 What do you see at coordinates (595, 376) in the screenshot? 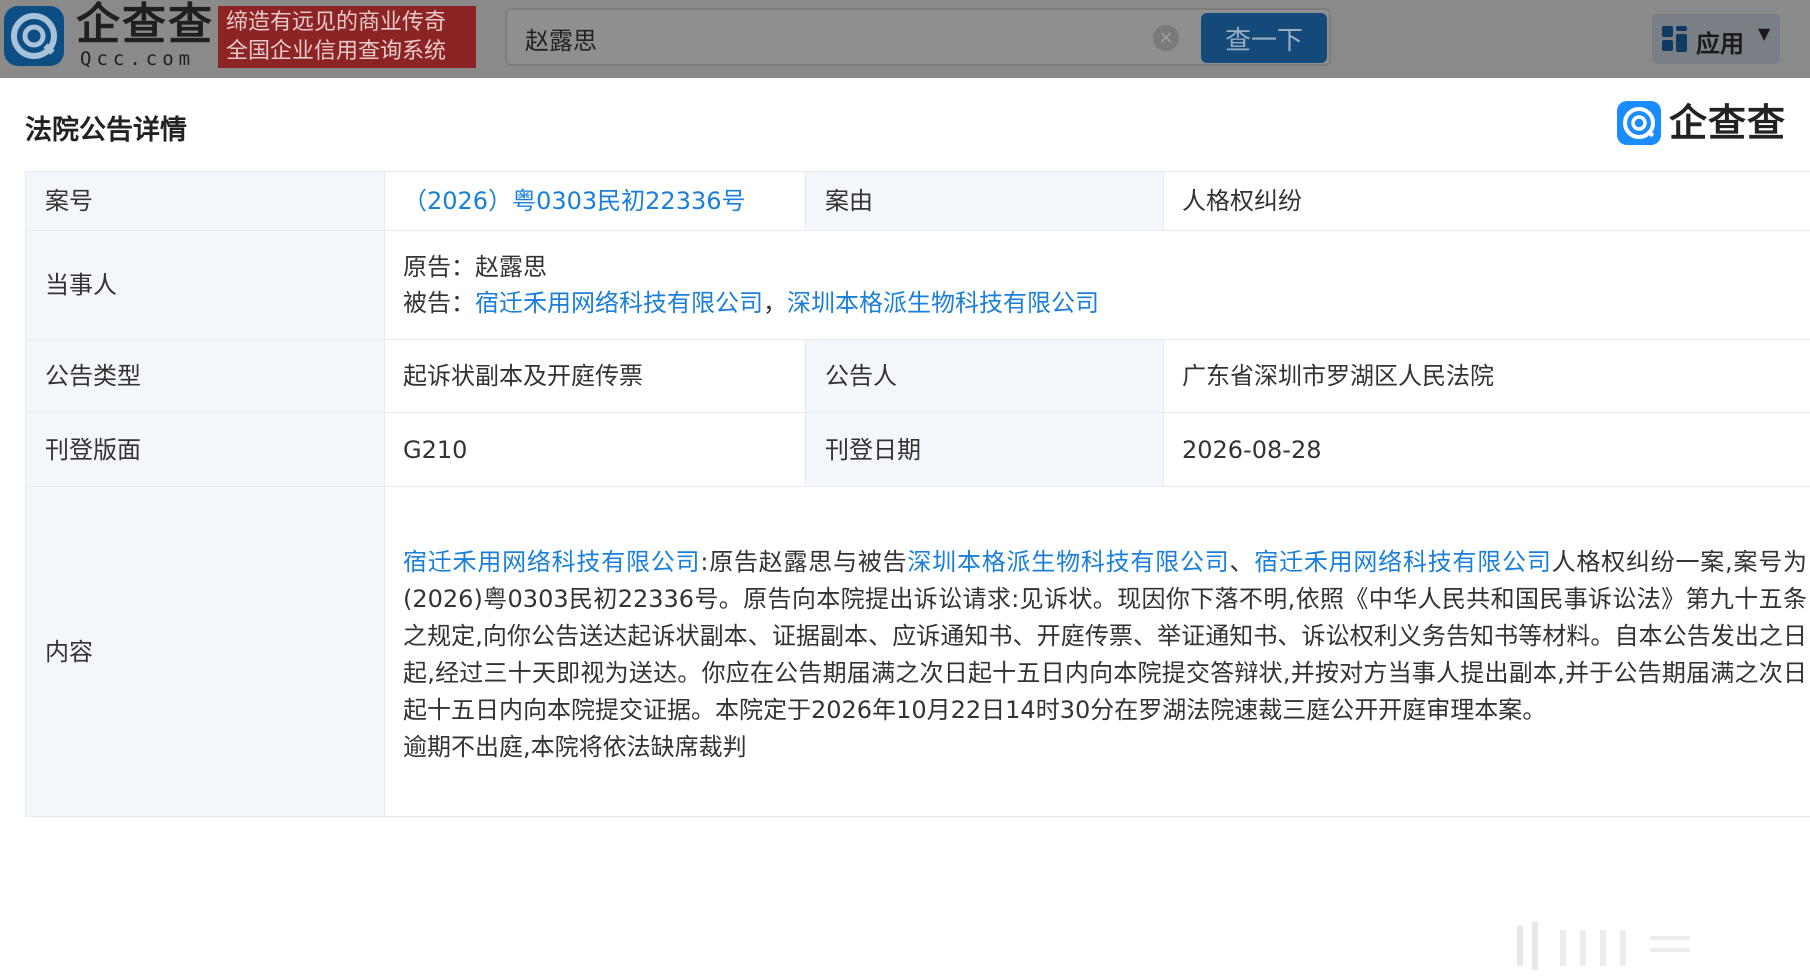
I see `notice-type-value: 起诉状副本及开庭传票` at bounding box center [595, 376].